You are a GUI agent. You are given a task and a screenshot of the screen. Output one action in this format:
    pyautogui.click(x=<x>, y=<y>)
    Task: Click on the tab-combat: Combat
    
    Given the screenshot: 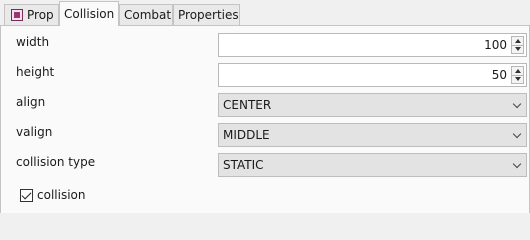 What is the action you would take?
    pyautogui.click(x=146, y=14)
    